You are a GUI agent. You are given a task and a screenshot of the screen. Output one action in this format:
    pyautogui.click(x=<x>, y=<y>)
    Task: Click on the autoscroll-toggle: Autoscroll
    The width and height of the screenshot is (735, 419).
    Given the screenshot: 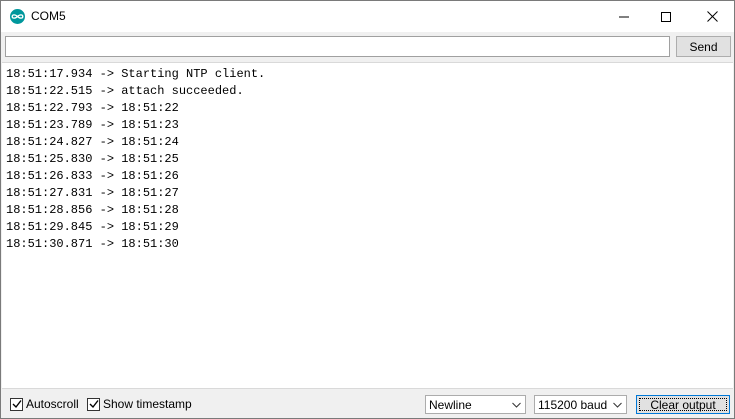 What is the action you would take?
    pyautogui.click(x=44, y=404)
    